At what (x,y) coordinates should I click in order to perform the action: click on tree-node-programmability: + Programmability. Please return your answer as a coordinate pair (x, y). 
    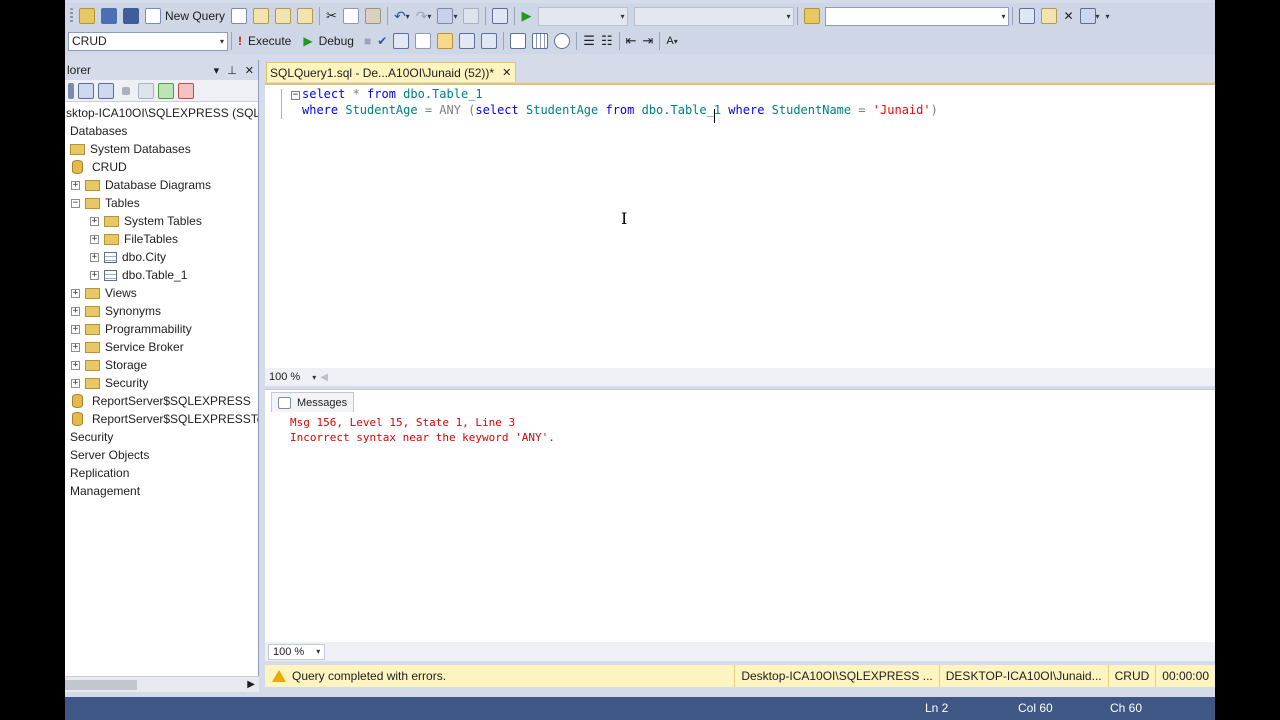
    Looking at the image, I should click on (131, 329).